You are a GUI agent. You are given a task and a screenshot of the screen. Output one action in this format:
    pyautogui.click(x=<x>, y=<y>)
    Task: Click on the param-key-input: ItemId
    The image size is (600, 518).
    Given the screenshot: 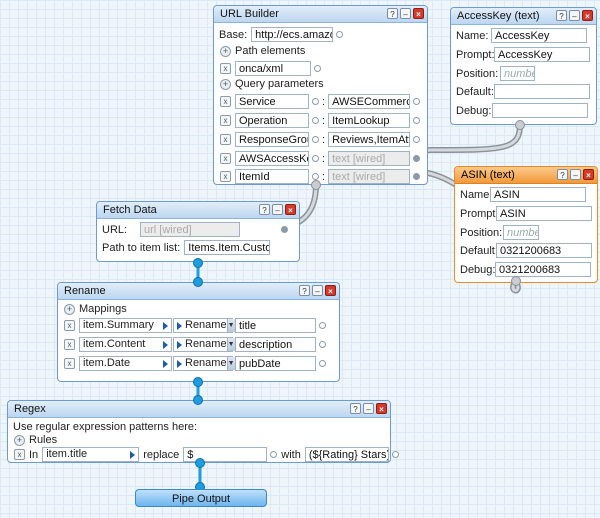 What is the action you would take?
    pyautogui.click(x=272, y=176)
    